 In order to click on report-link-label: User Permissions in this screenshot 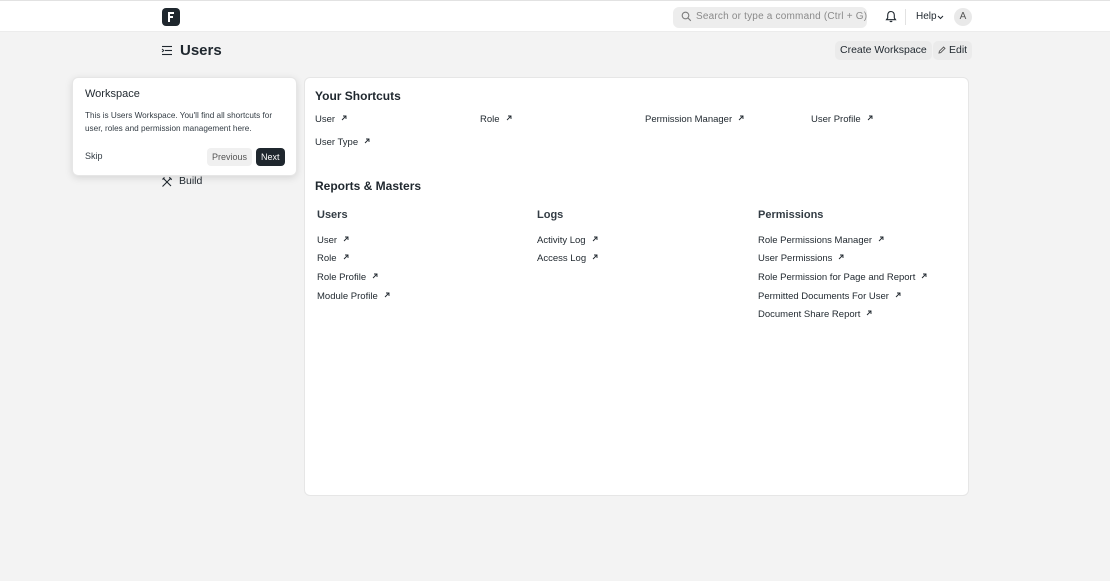, I will do `click(795, 258)`.